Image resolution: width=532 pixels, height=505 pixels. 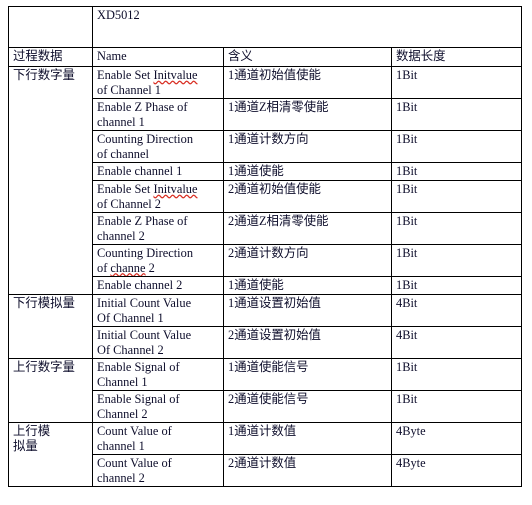 I want to click on row-name-part2: of Channel 2, so click(x=129, y=203).